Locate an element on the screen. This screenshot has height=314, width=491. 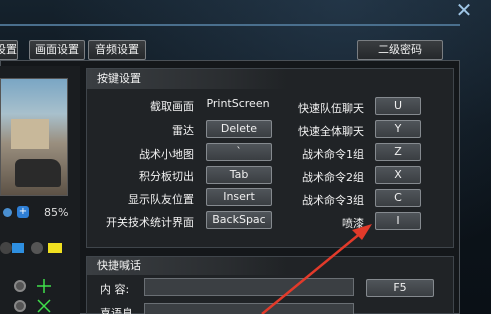
section-title: 快捷喊话 is located at coordinates (187, 266).